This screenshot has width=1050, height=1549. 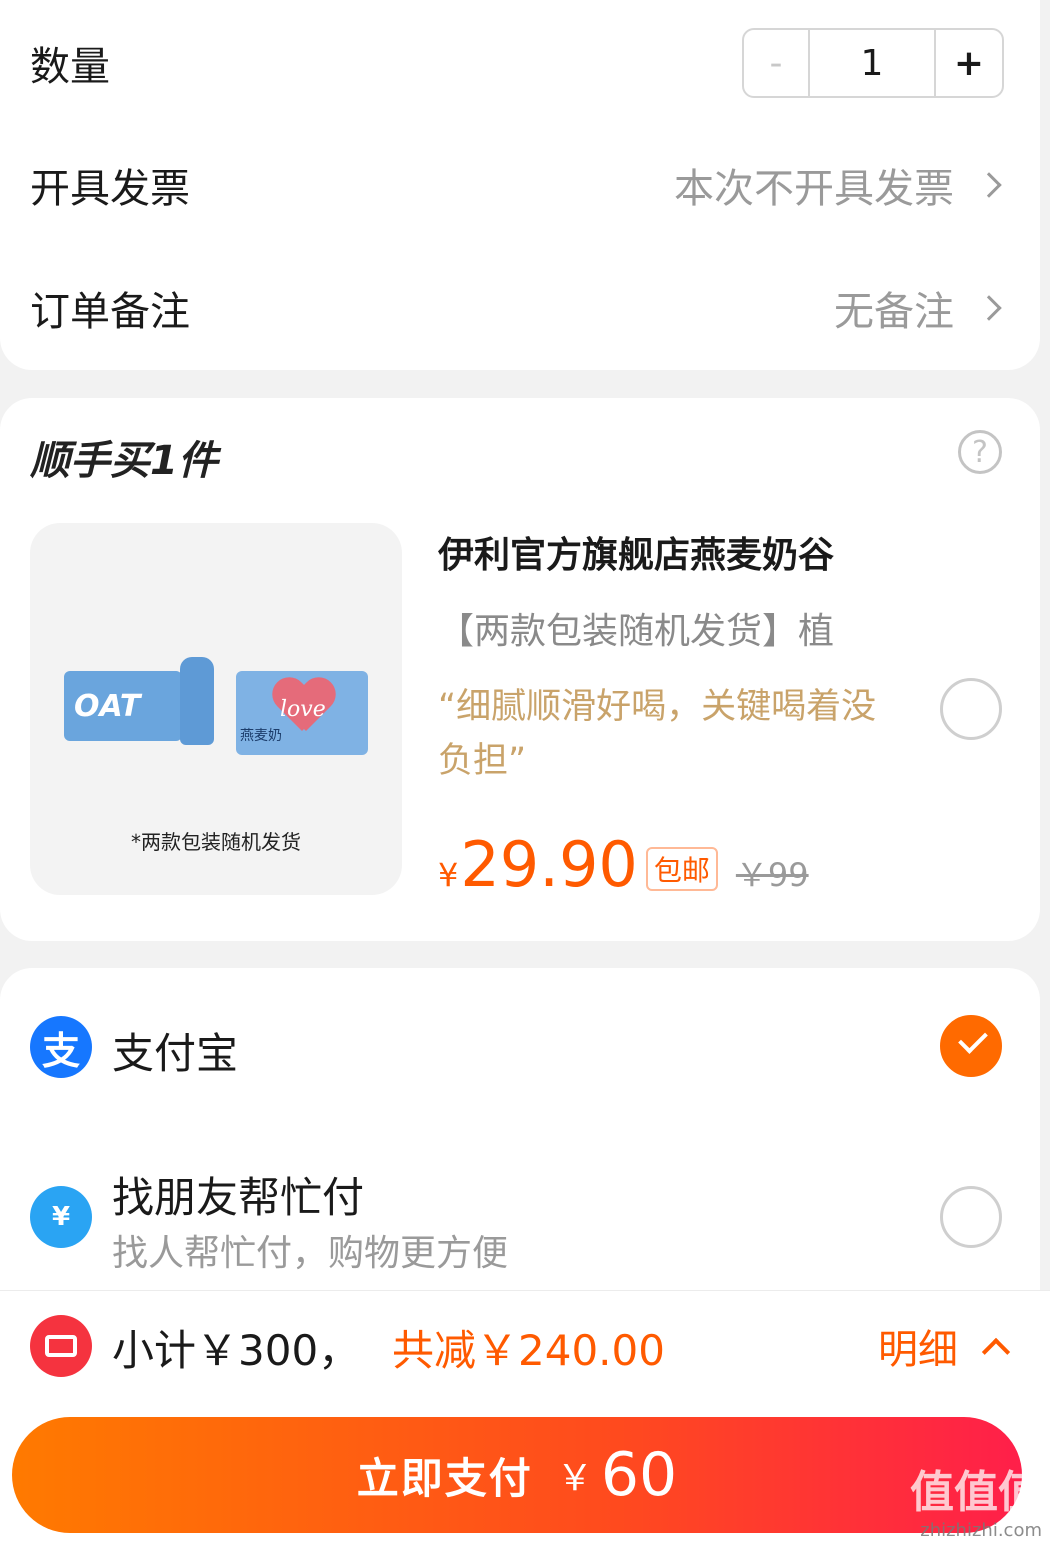 What do you see at coordinates (894, 312) in the screenshot?
I see `order-note-value-text: 无备注` at bounding box center [894, 312].